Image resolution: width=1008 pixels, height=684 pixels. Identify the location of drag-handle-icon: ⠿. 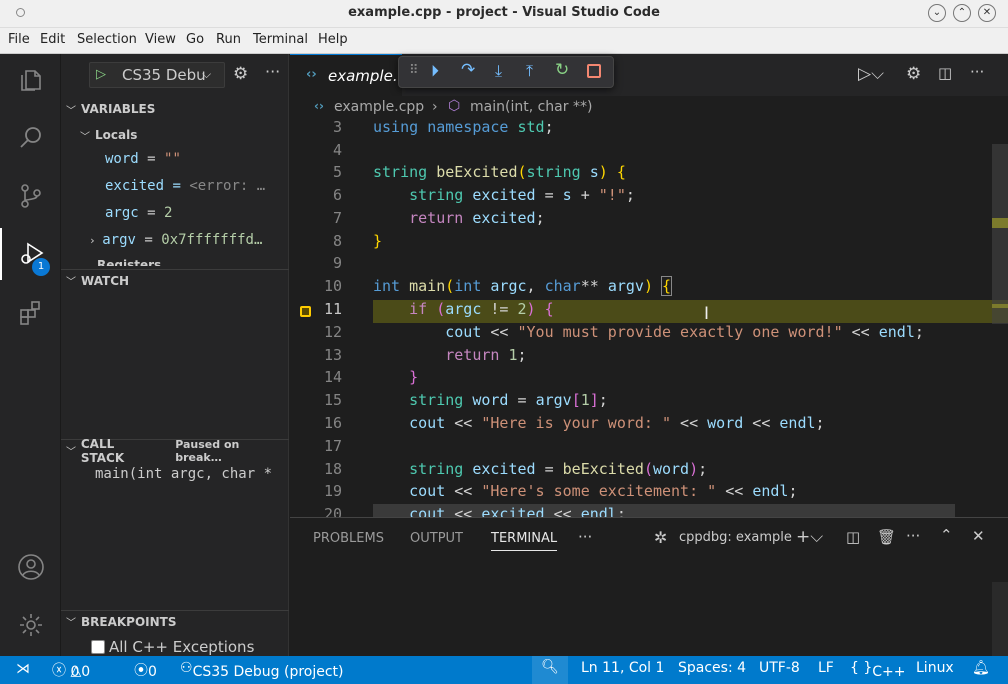
(414, 70).